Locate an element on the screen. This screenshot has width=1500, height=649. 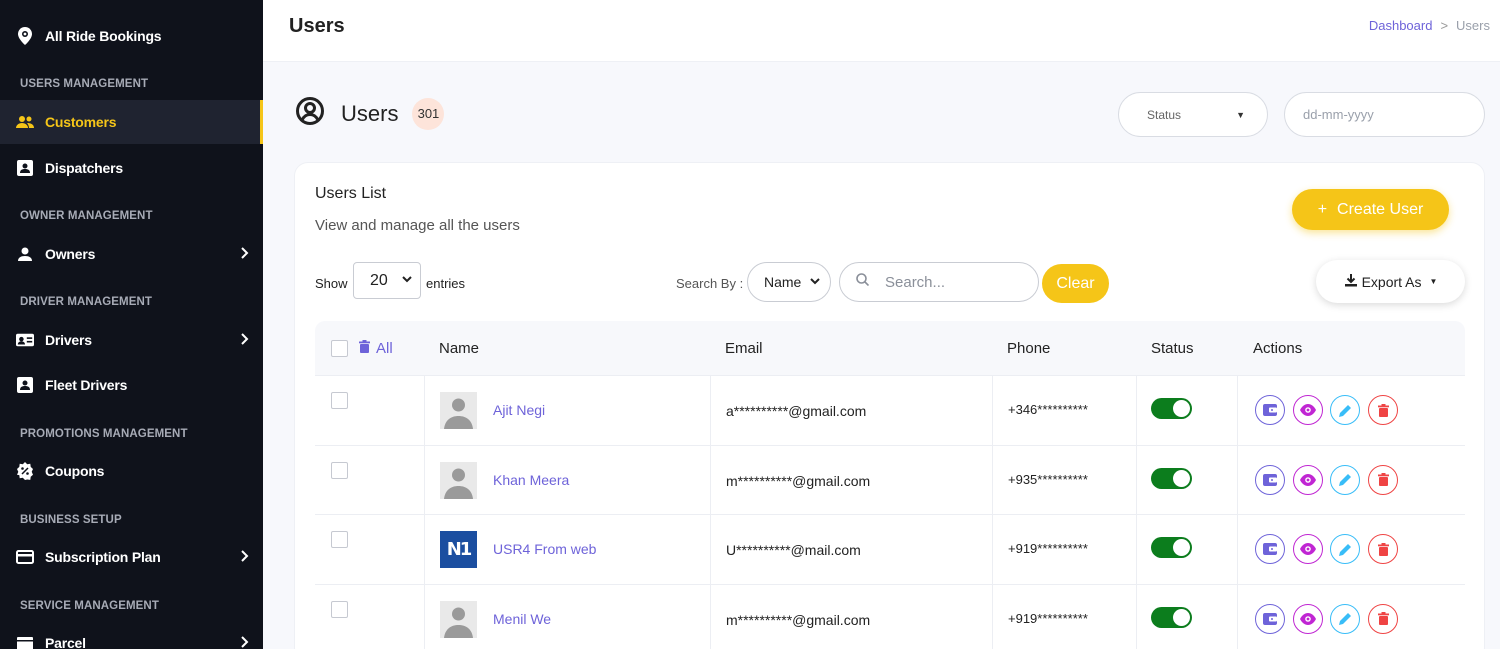
sidebar-item-label: Subscription Plan is located at coordinates (103, 557).